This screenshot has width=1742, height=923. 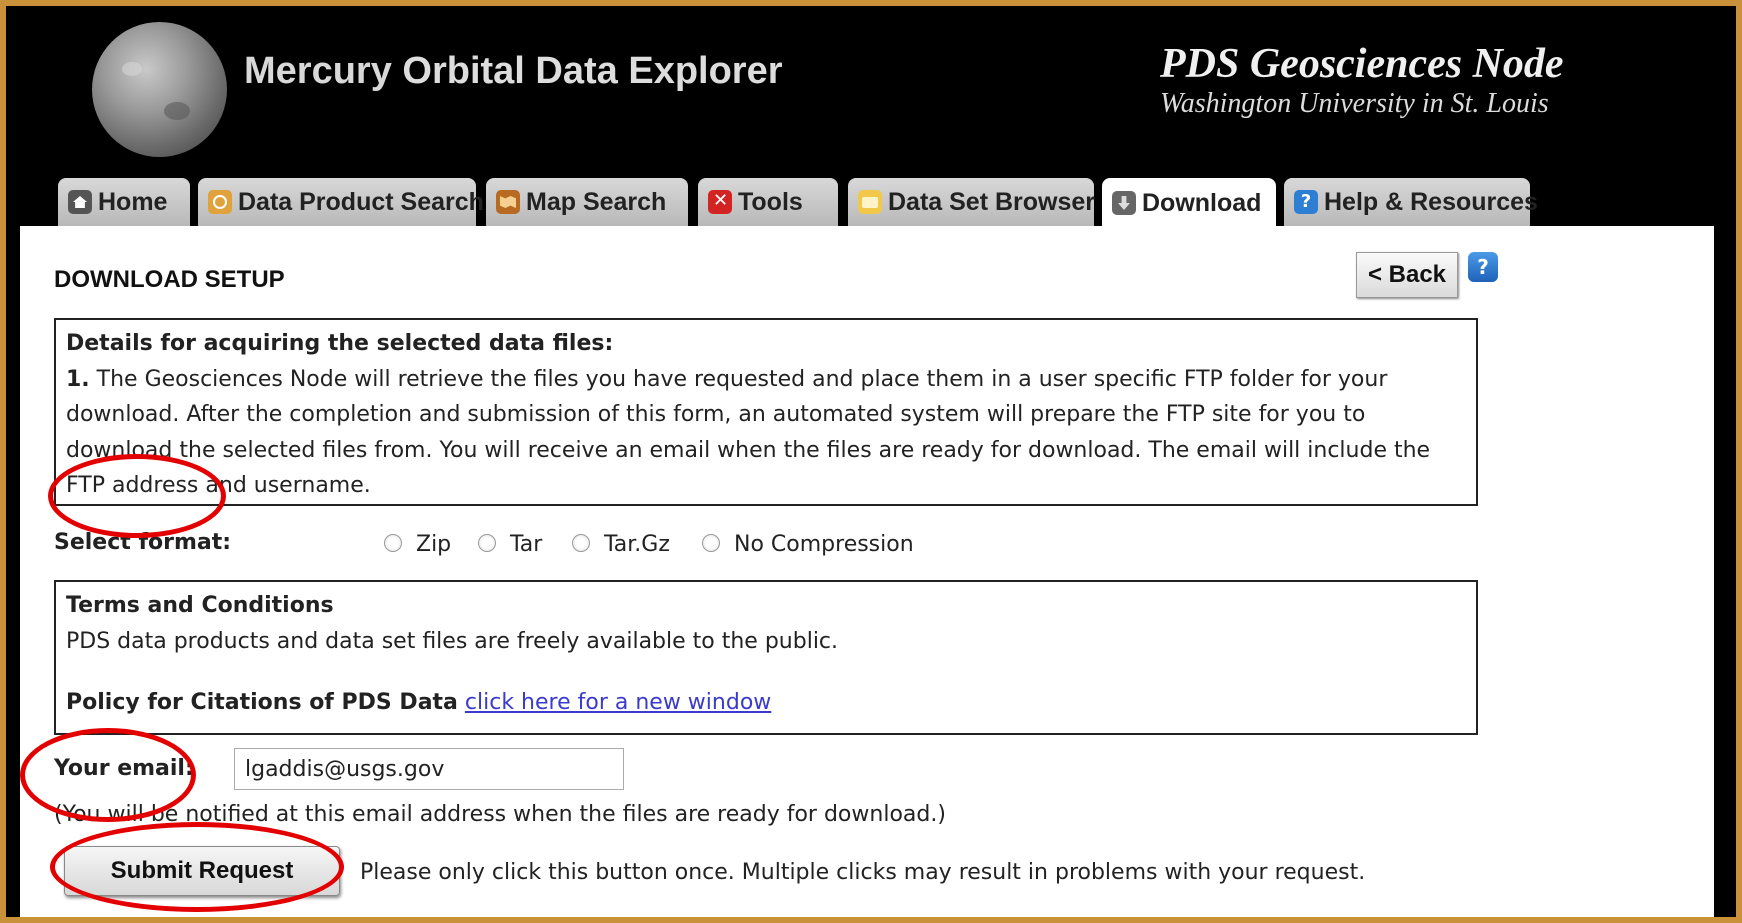 What do you see at coordinates (1407, 275) in the screenshot?
I see `back-button: < Back` at bounding box center [1407, 275].